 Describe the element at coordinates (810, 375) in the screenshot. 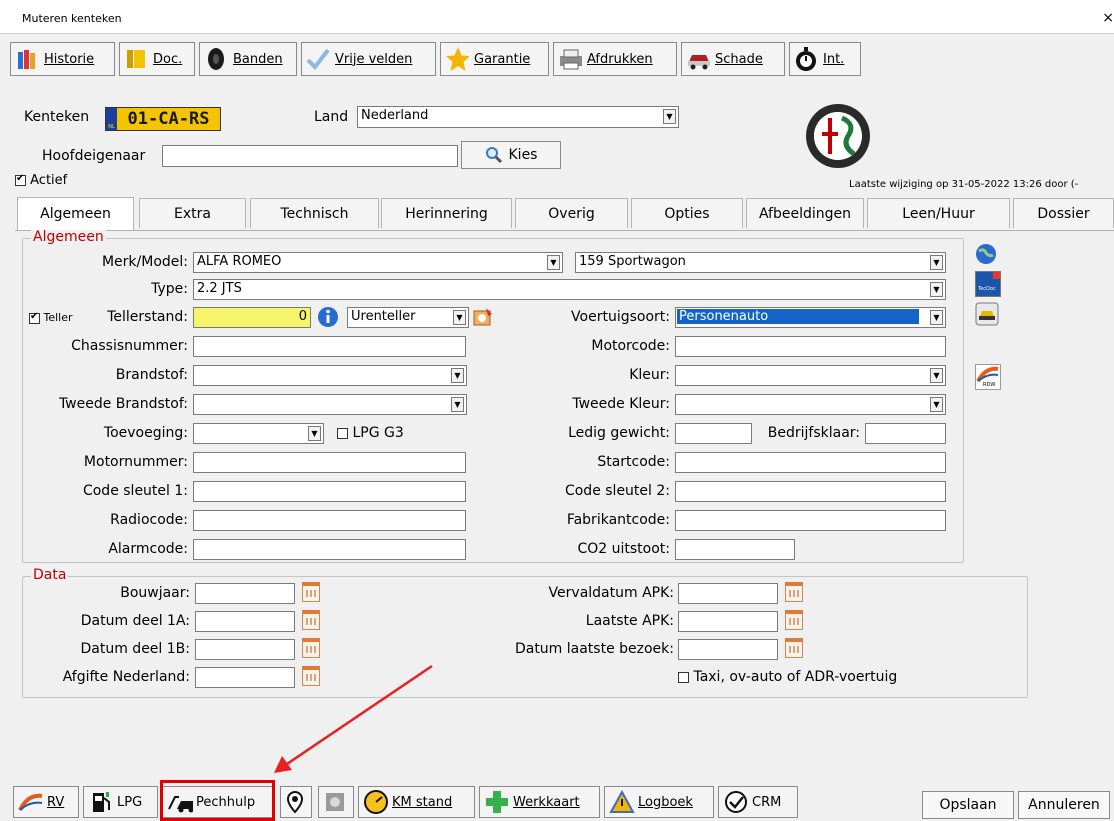

I see `kleur-select: ▼` at that location.